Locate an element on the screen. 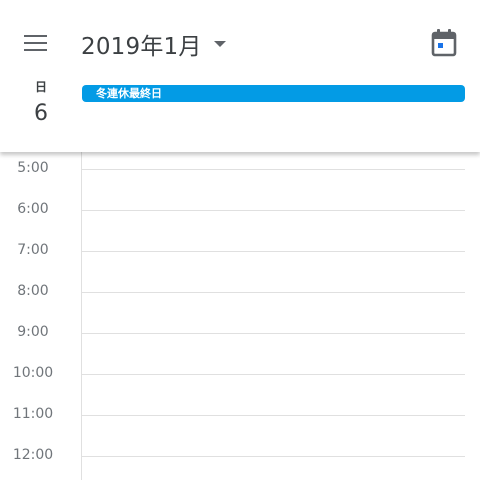 The image size is (480, 480). hour-row: 5:00 is located at coordinates (240, 168).